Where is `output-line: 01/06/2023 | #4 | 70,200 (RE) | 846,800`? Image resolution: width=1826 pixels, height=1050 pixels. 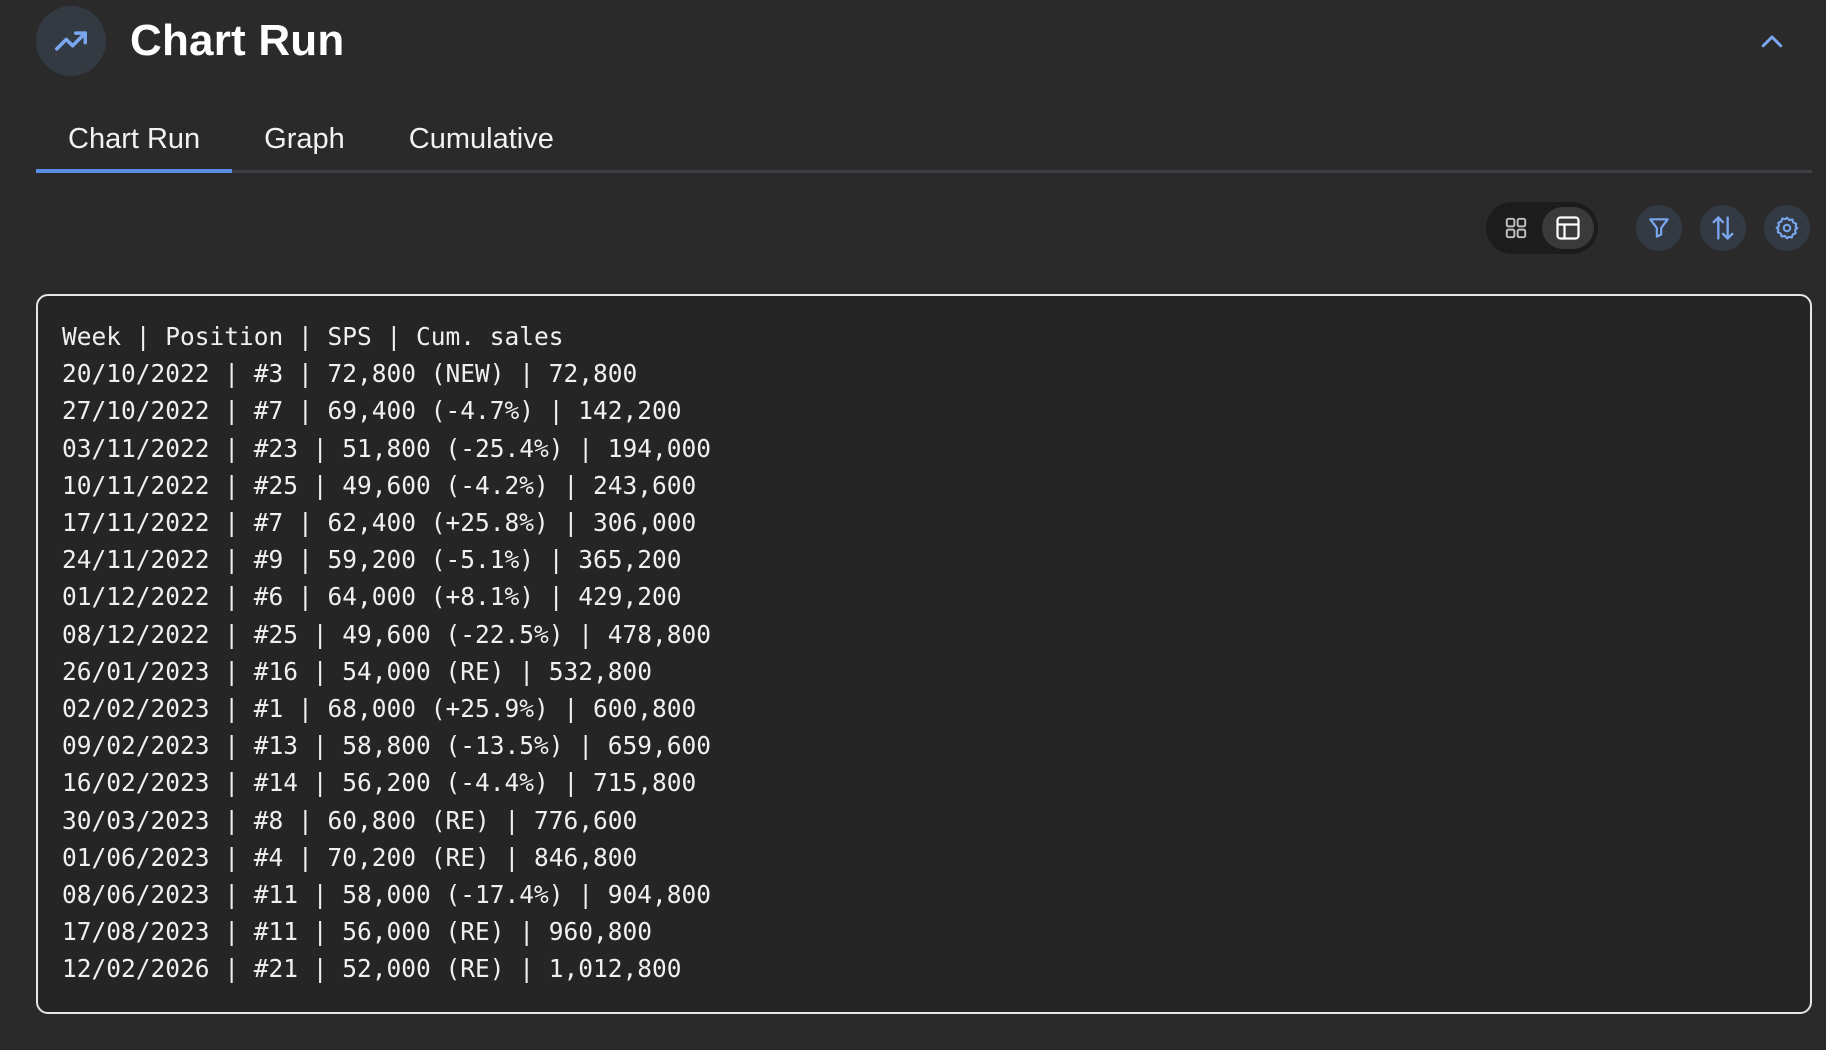
output-line: 01/06/2023 | #4 | 70,200 (RE) | 846,800 is located at coordinates (350, 857).